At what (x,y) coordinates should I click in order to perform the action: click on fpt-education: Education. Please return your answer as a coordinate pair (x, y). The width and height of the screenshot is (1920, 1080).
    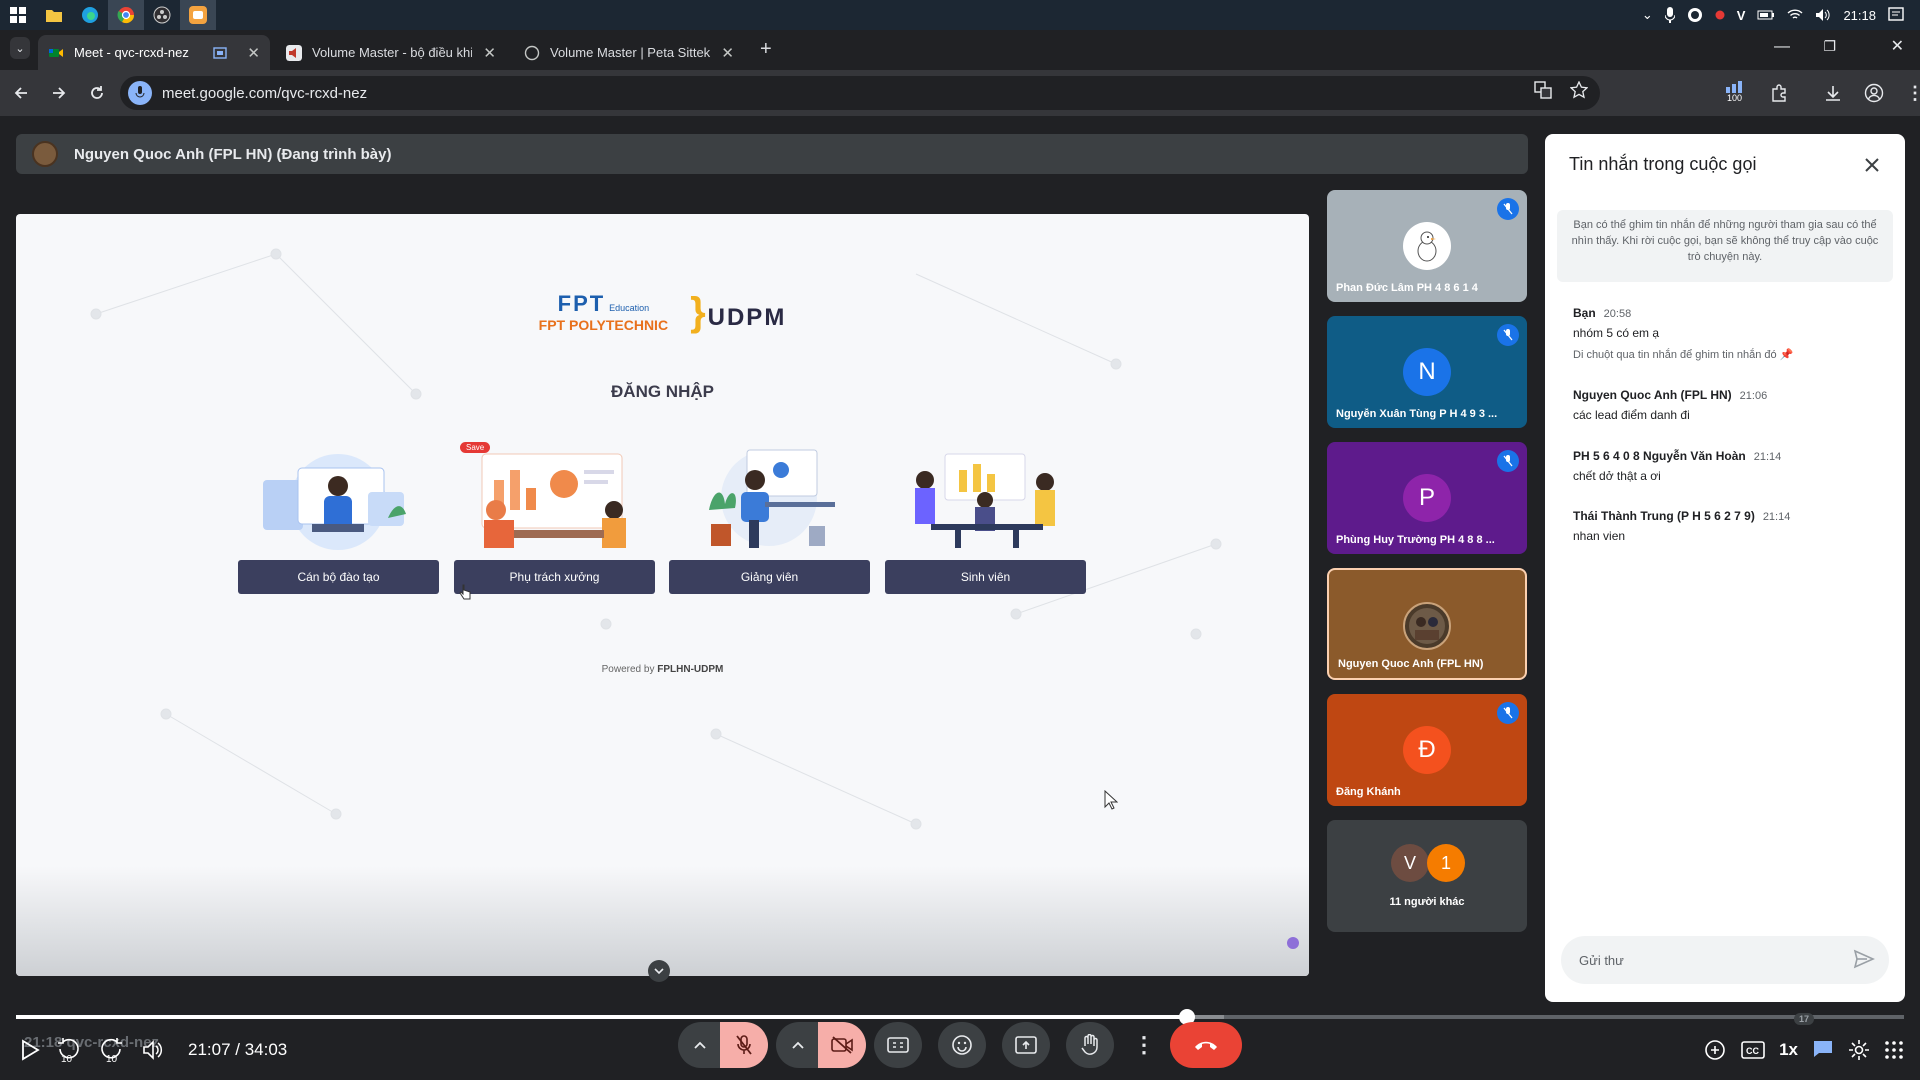
    Looking at the image, I should click on (629, 307).